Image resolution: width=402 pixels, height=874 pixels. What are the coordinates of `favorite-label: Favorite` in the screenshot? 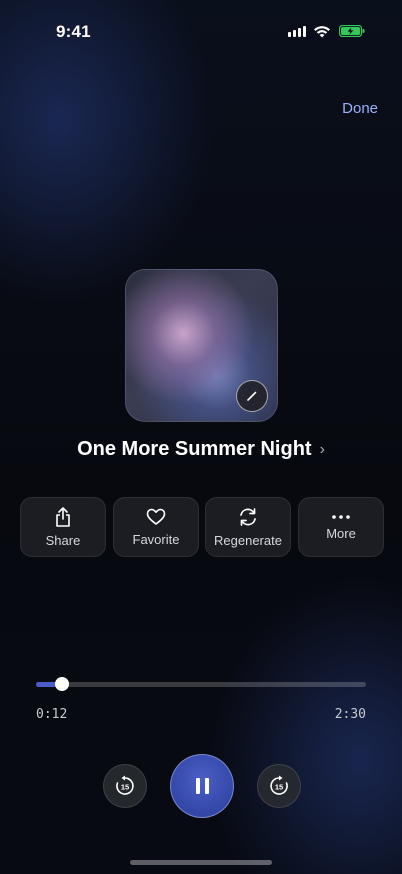 It's located at (156, 539).